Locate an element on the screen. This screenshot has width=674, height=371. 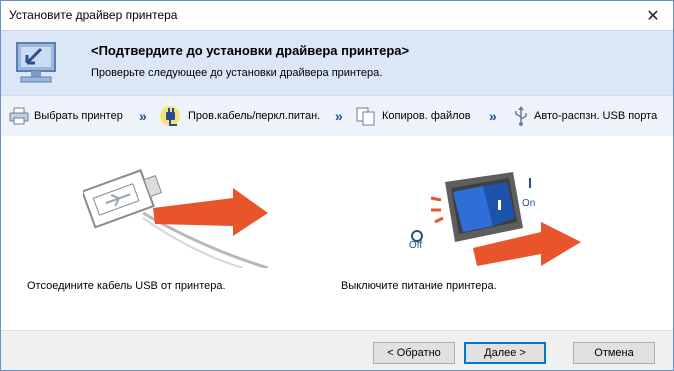
step-label: Пров.кабель/перкл.питан. is located at coordinates (254, 116).